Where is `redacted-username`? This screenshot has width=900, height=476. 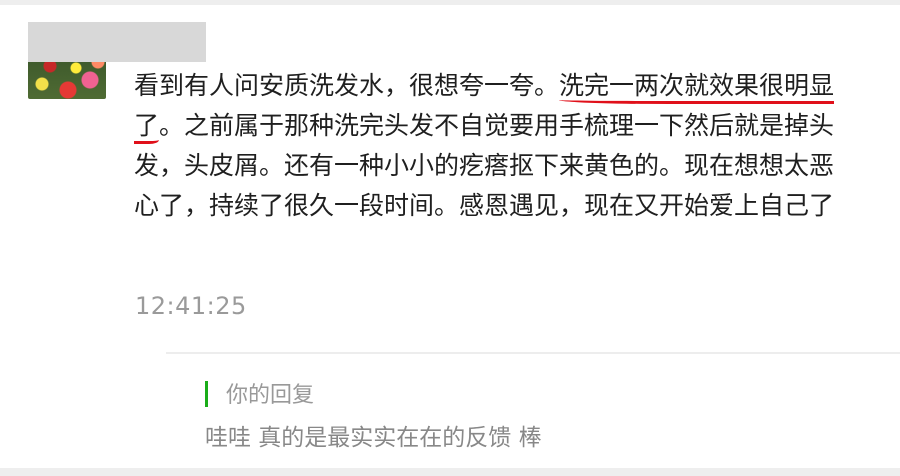 redacted-username is located at coordinates (117, 42).